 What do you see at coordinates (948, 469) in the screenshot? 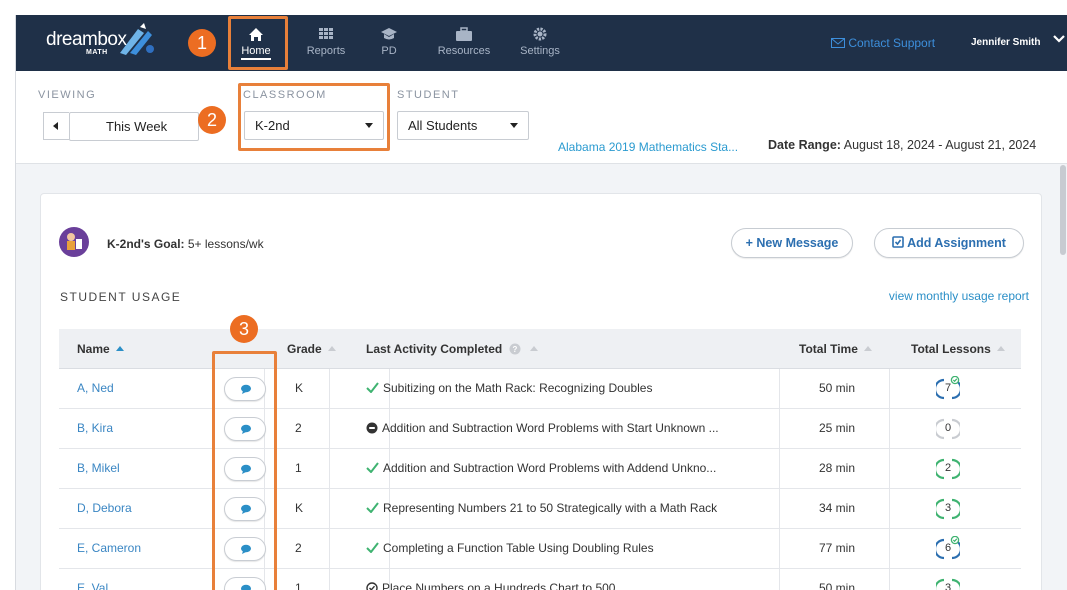
I see `total-lessons-indicator: 2` at bounding box center [948, 469].